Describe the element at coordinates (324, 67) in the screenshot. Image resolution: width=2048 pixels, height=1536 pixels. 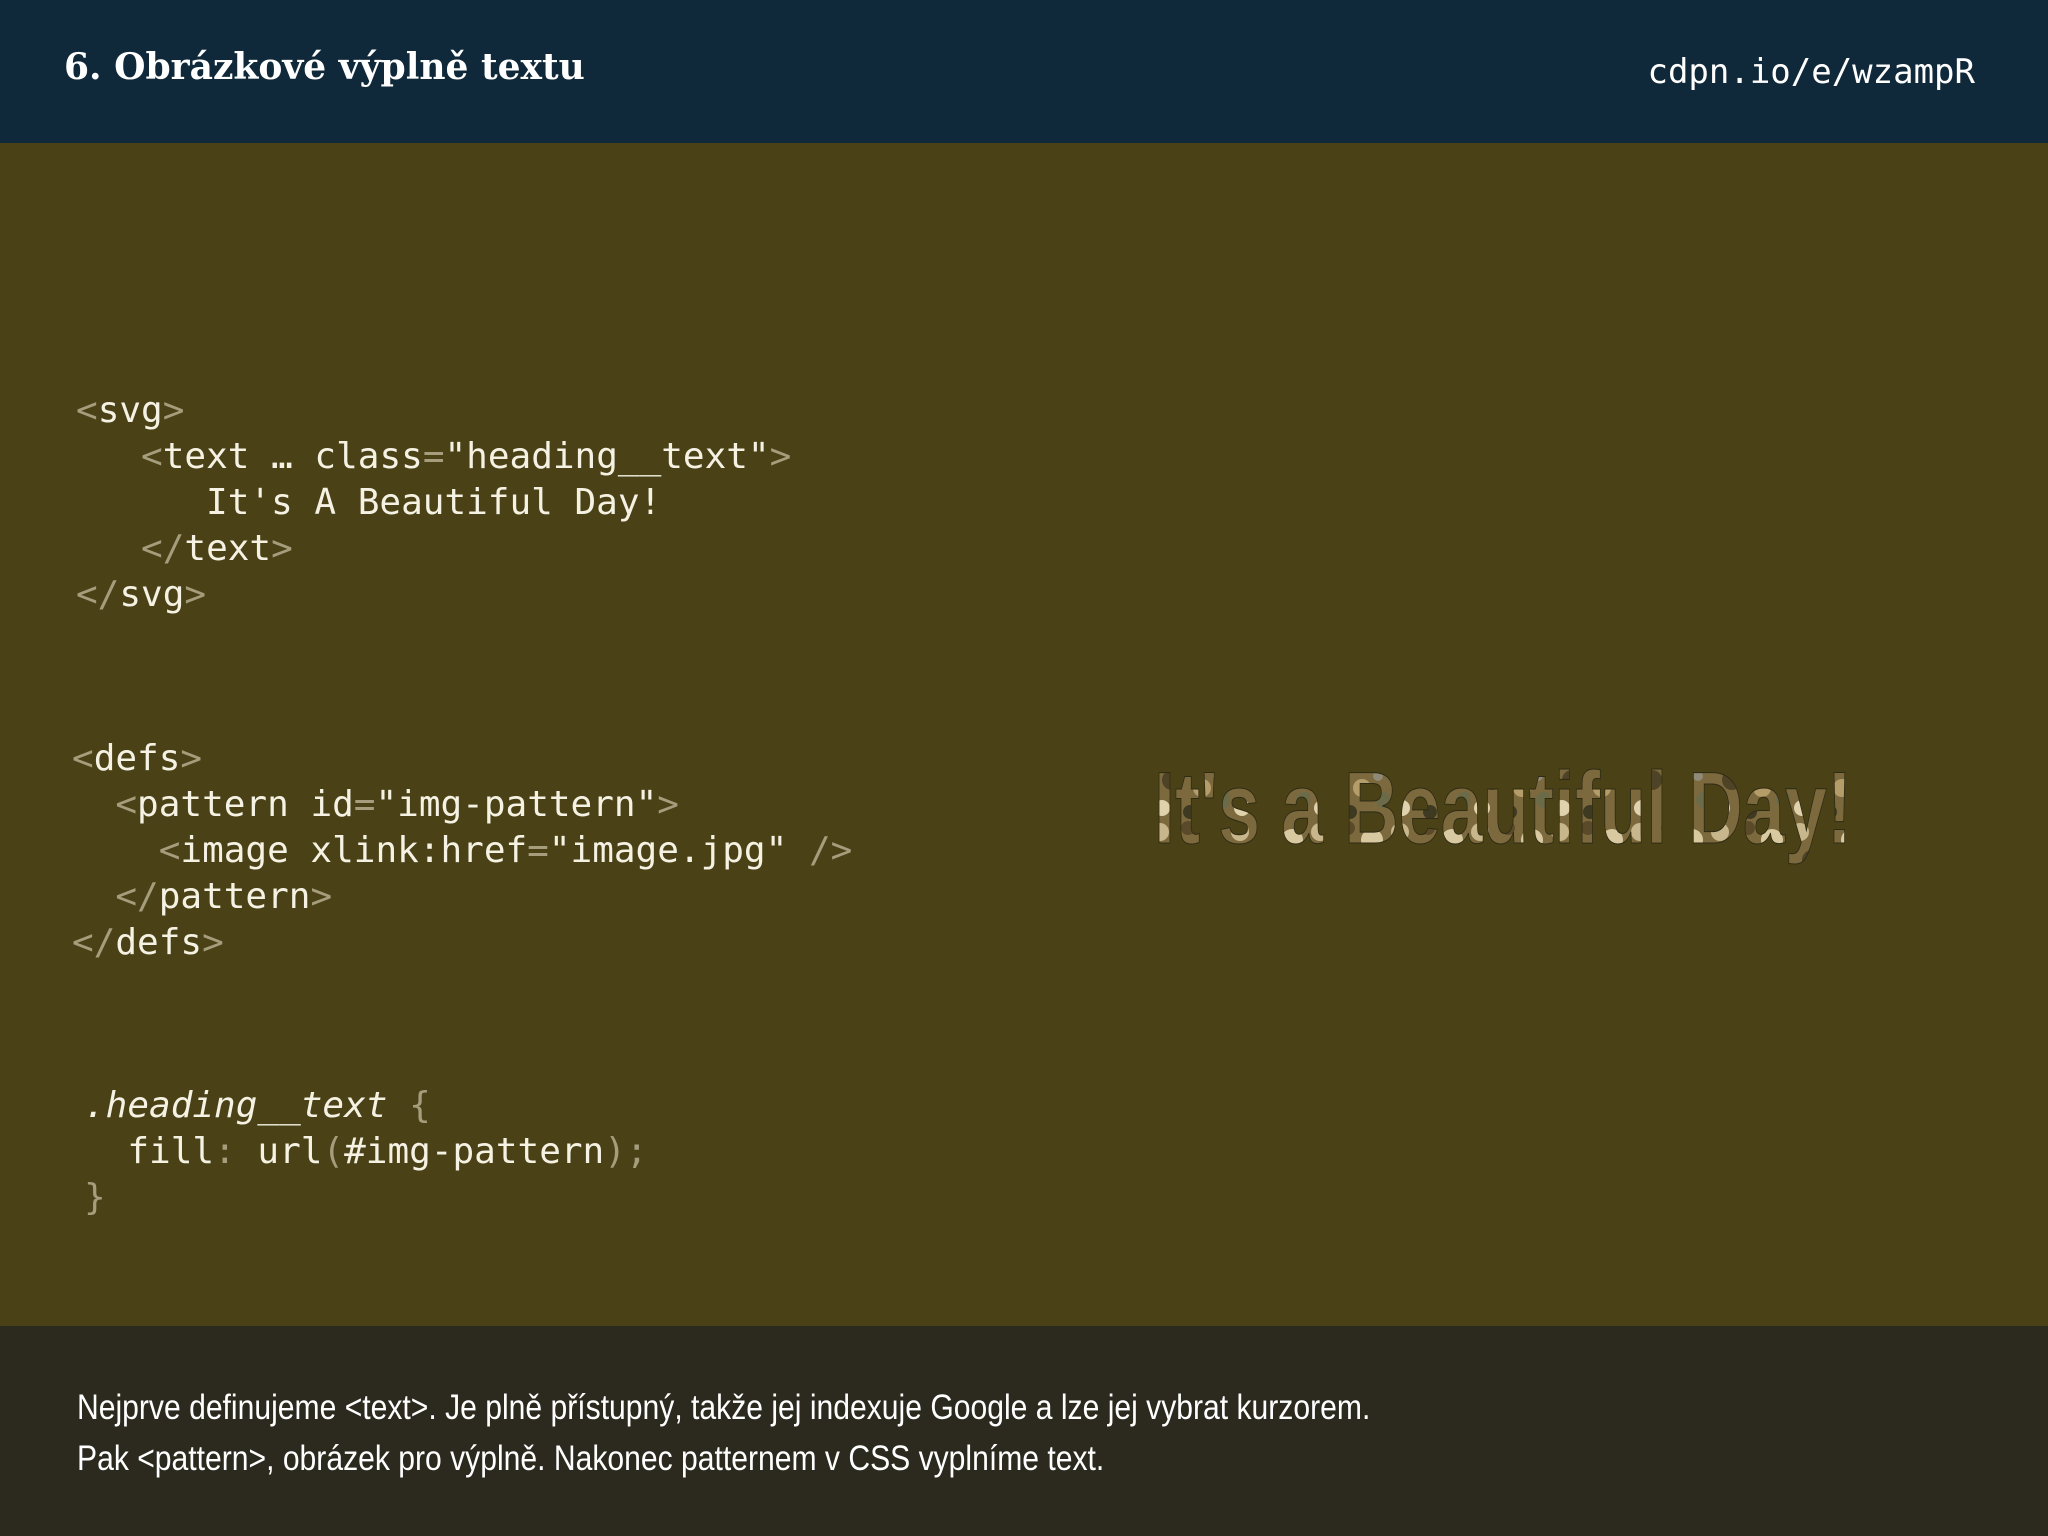
I see `slide-title: 6. Obrázkové výplně textu` at that location.